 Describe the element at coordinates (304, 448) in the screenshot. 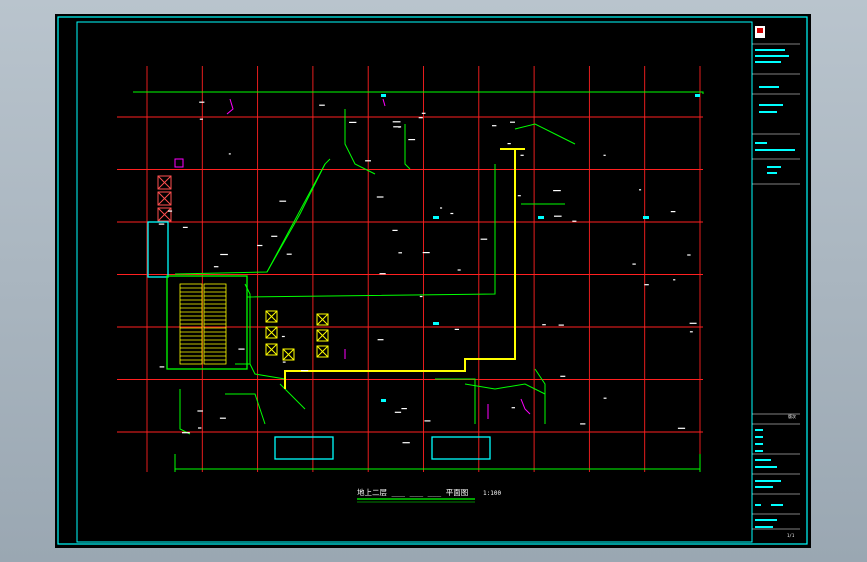

I see `room-block-left` at that location.